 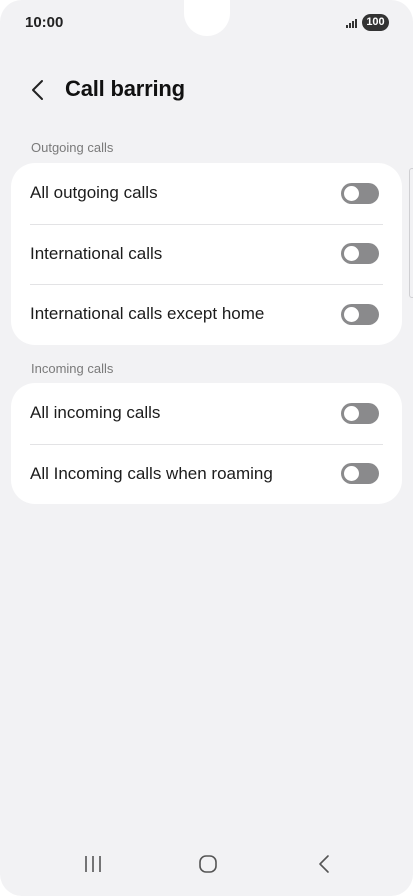 I want to click on home-icon, so click(x=208, y=864).